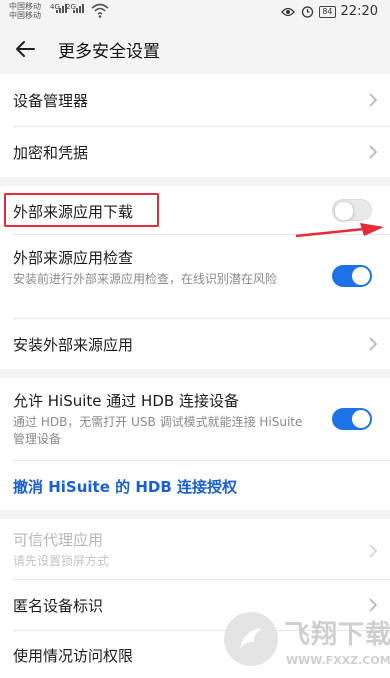 The image size is (390, 678). I want to click on row-label: 允许 HiSuite 通过 HDB 连接设备, so click(126, 401).